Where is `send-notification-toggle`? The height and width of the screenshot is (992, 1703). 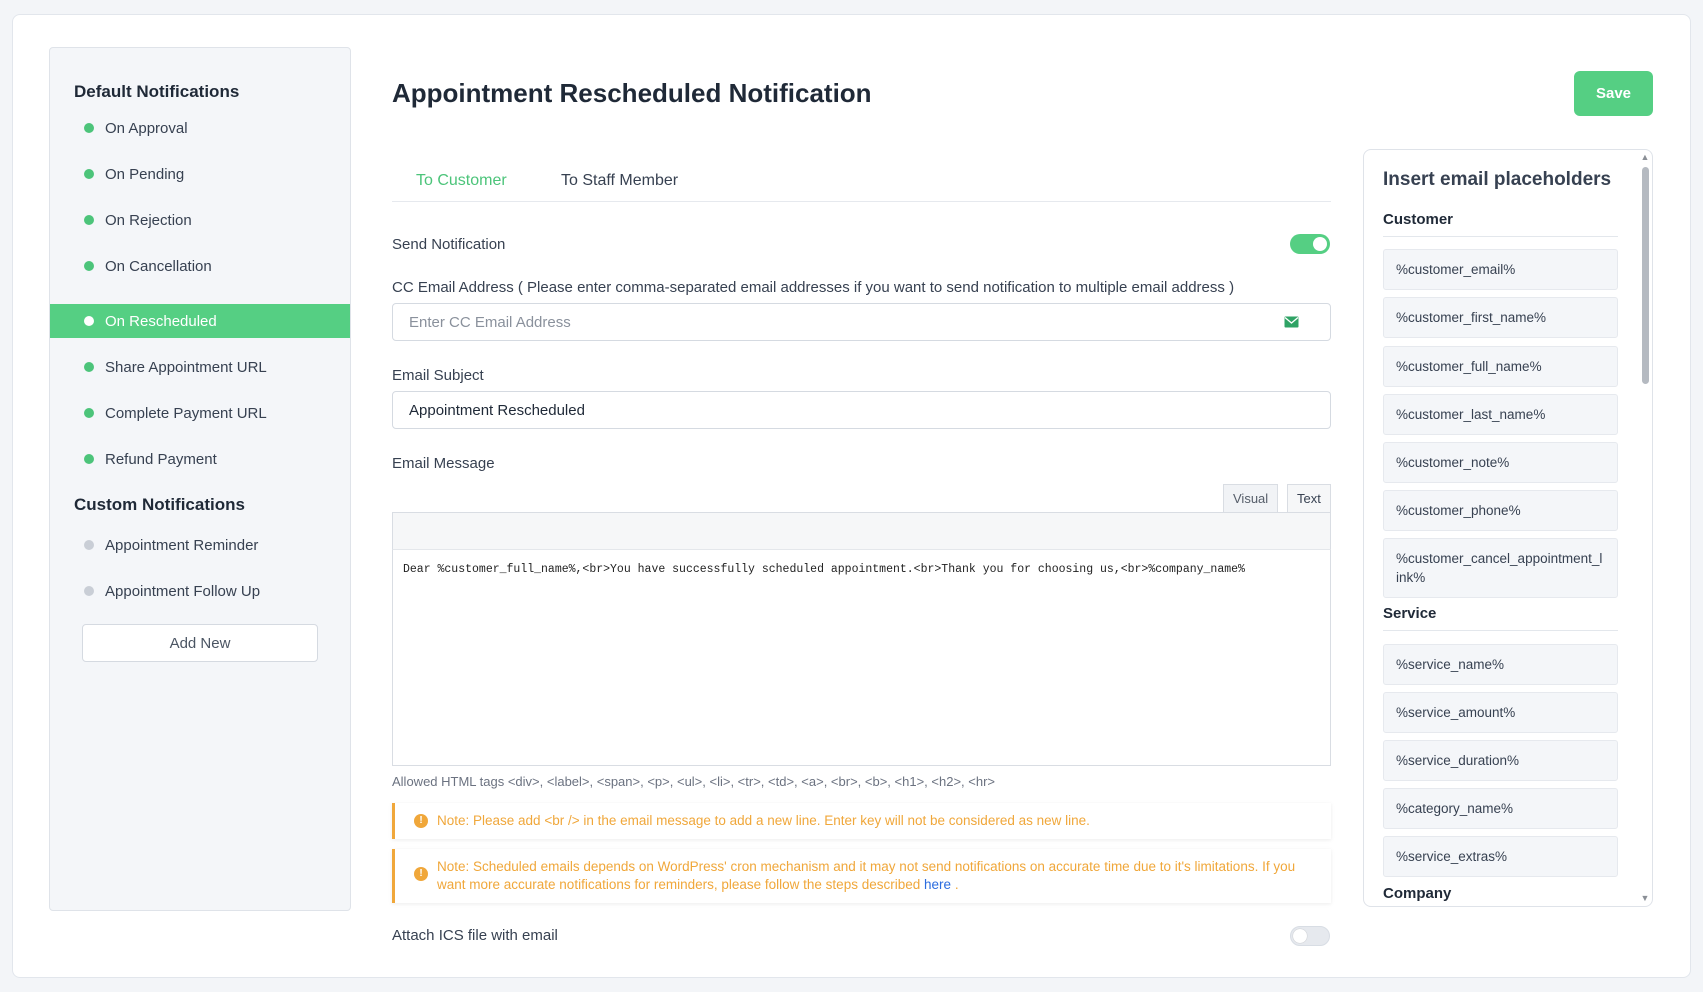
send-notification-toggle is located at coordinates (1310, 244).